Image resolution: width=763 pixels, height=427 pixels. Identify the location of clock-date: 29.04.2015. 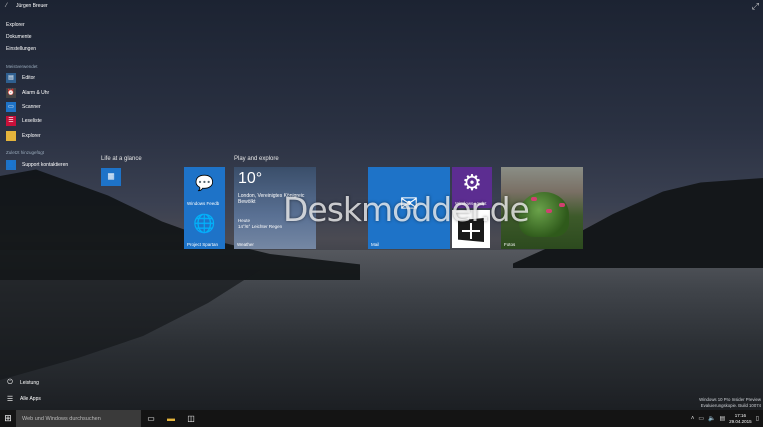
(740, 421).